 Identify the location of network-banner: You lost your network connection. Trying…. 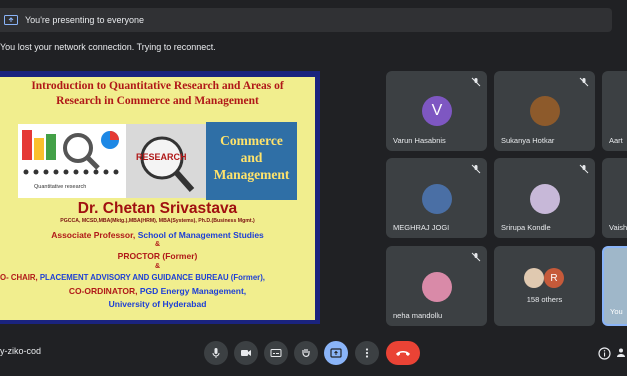
(306, 47).